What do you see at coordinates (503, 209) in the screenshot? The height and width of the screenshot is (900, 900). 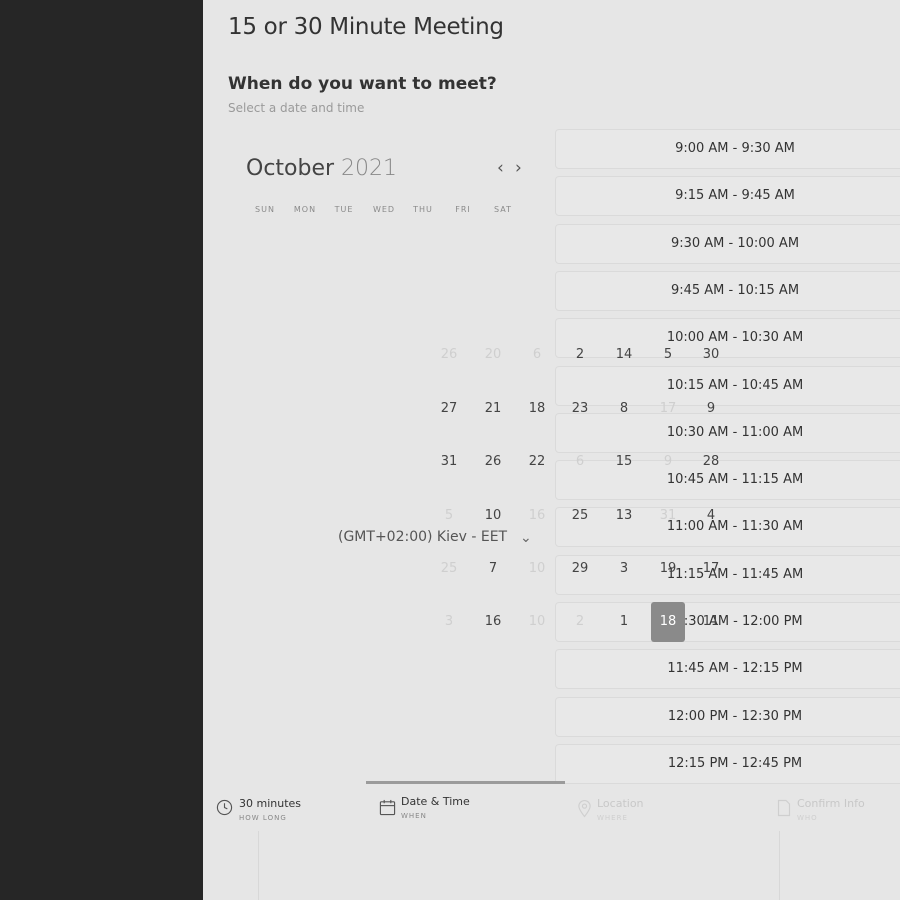 I see `weekday-label: SAT` at bounding box center [503, 209].